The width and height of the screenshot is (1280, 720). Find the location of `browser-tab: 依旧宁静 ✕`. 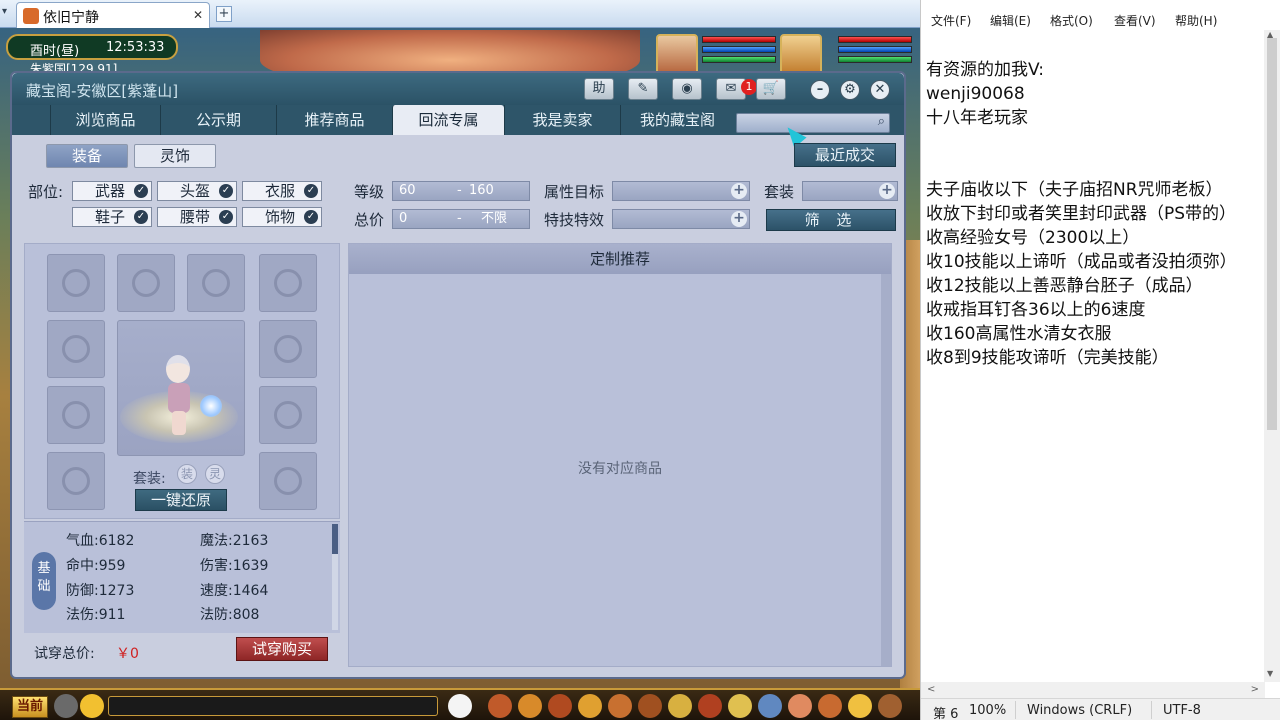

browser-tab: 依旧宁静 ✕ is located at coordinates (113, 15).